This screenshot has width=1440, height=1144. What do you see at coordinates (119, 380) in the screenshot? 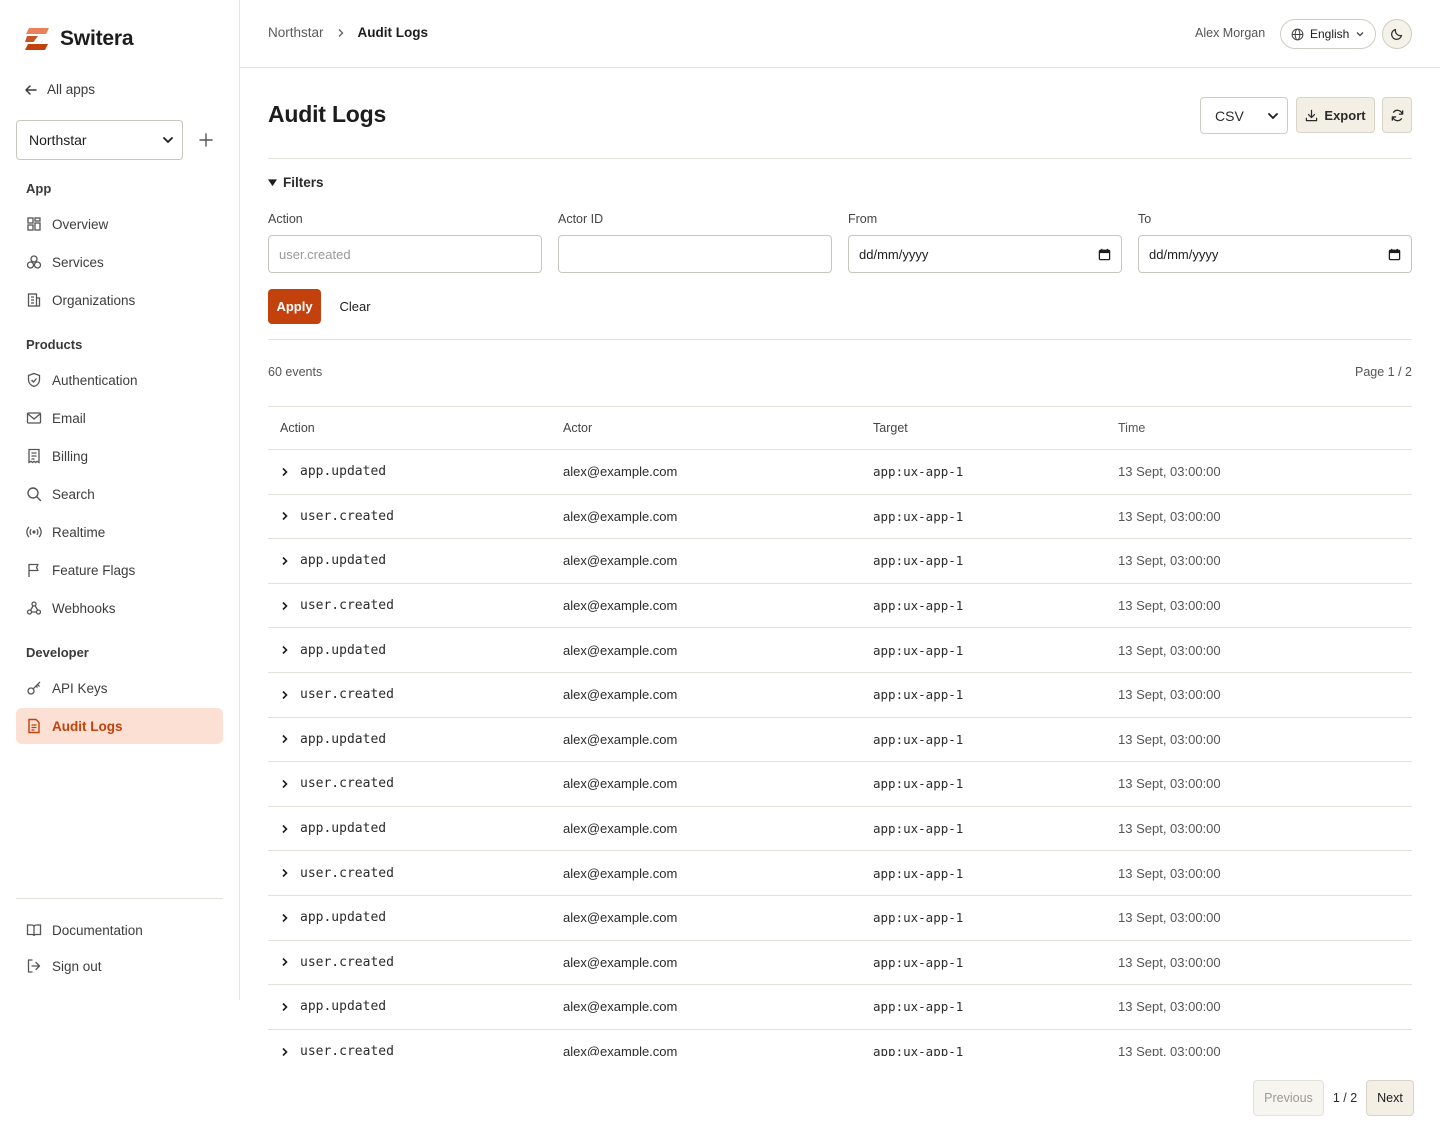
I see `sidebar-item-authentication: Authentication` at bounding box center [119, 380].